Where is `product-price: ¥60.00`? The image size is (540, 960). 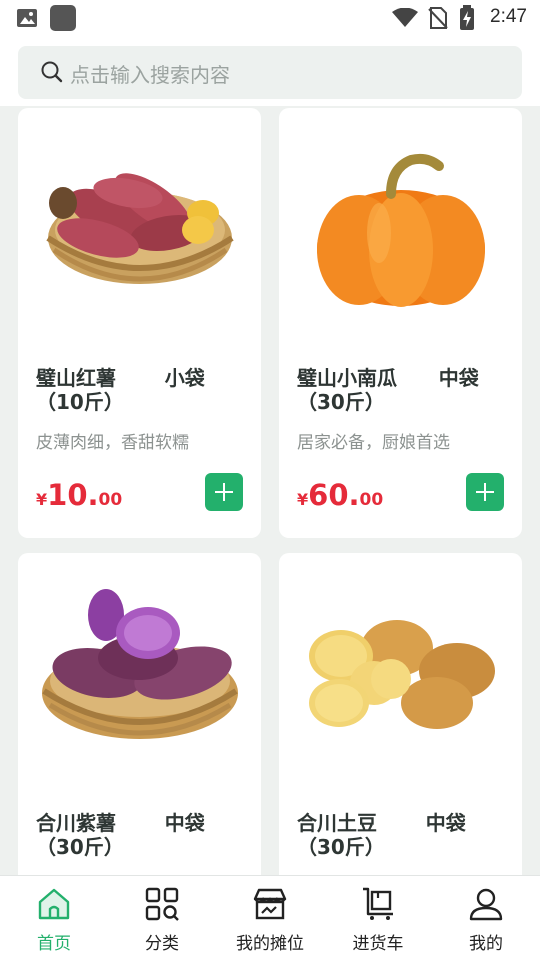 product-price: ¥60.00 is located at coordinates (340, 495).